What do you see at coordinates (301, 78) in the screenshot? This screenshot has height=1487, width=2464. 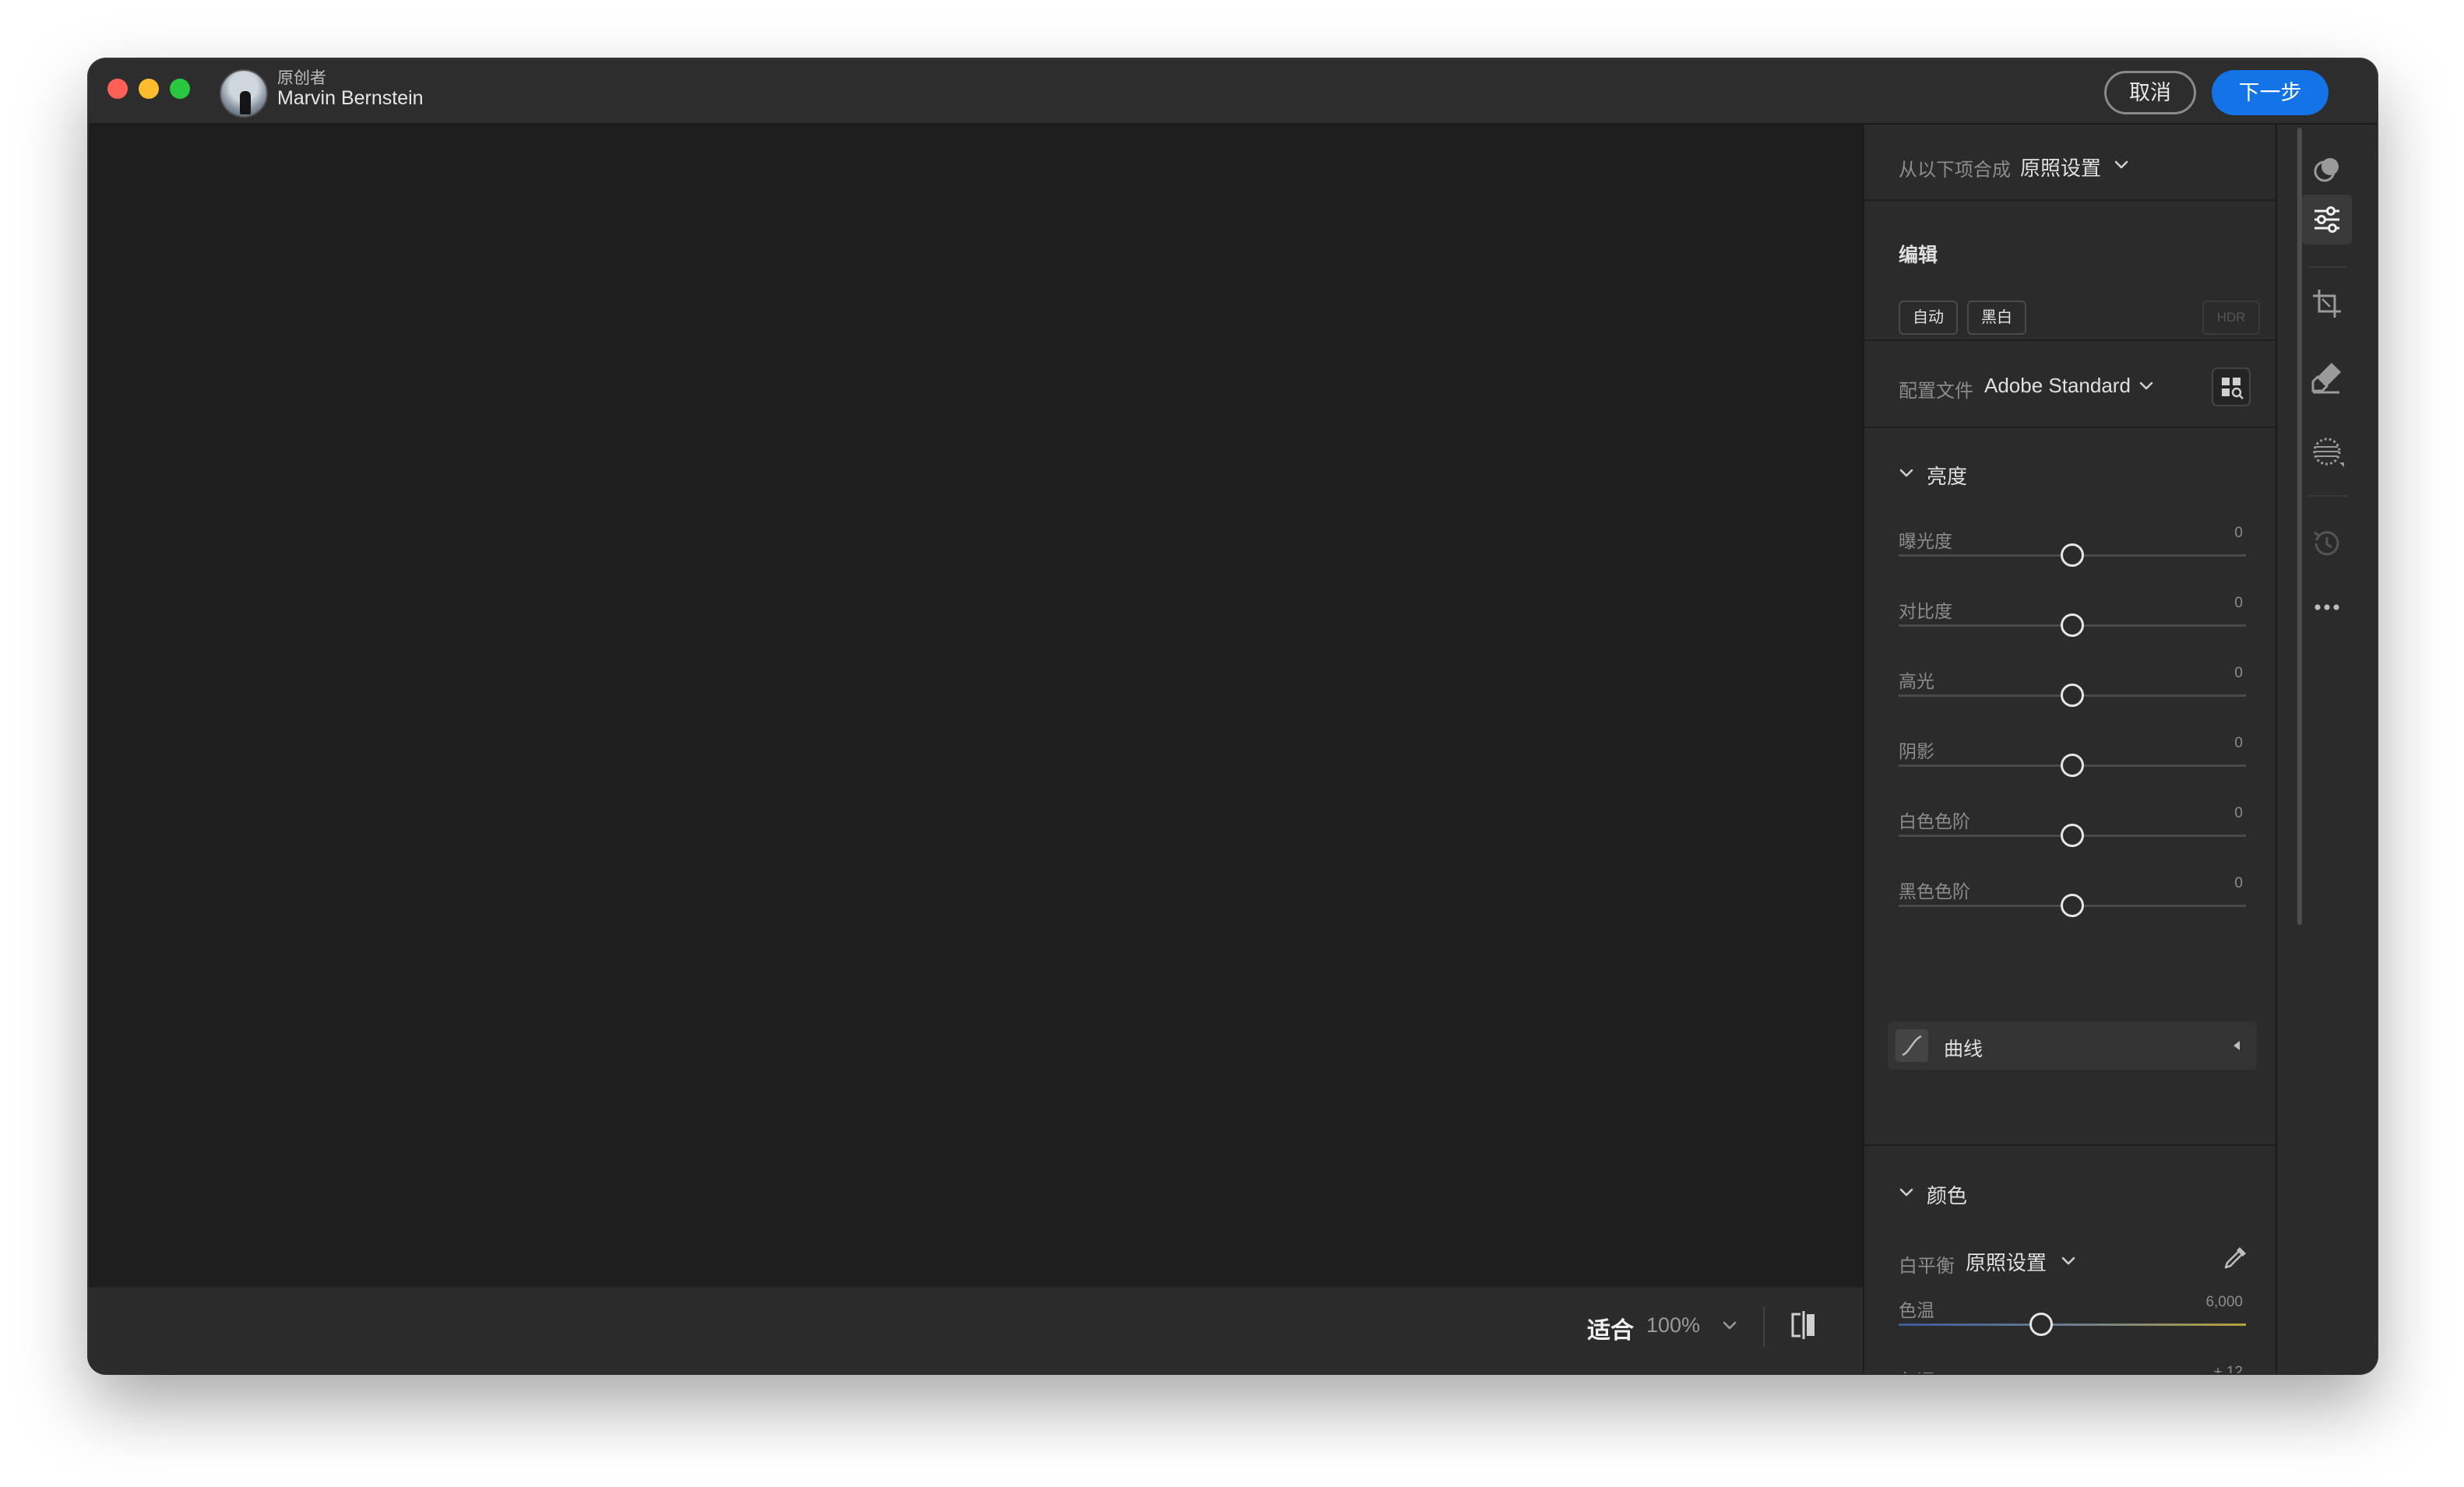 I see `creator-caption: 原创者` at bounding box center [301, 78].